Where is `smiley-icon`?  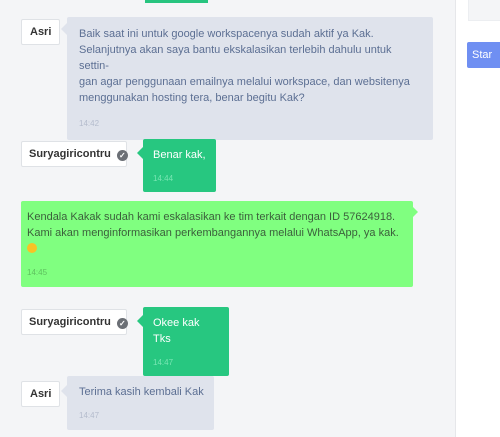 smiley-icon is located at coordinates (32, 248).